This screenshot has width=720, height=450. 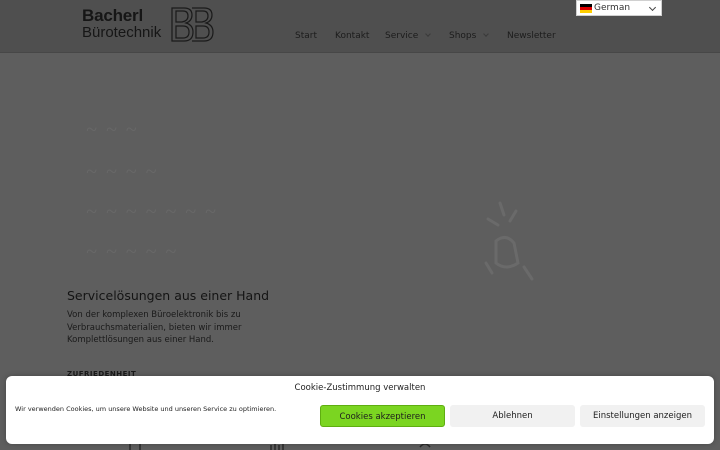 What do you see at coordinates (112, 130) in the screenshot?
I see `hero-decoration: ~ ~ ~` at bounding box center [112, 130].